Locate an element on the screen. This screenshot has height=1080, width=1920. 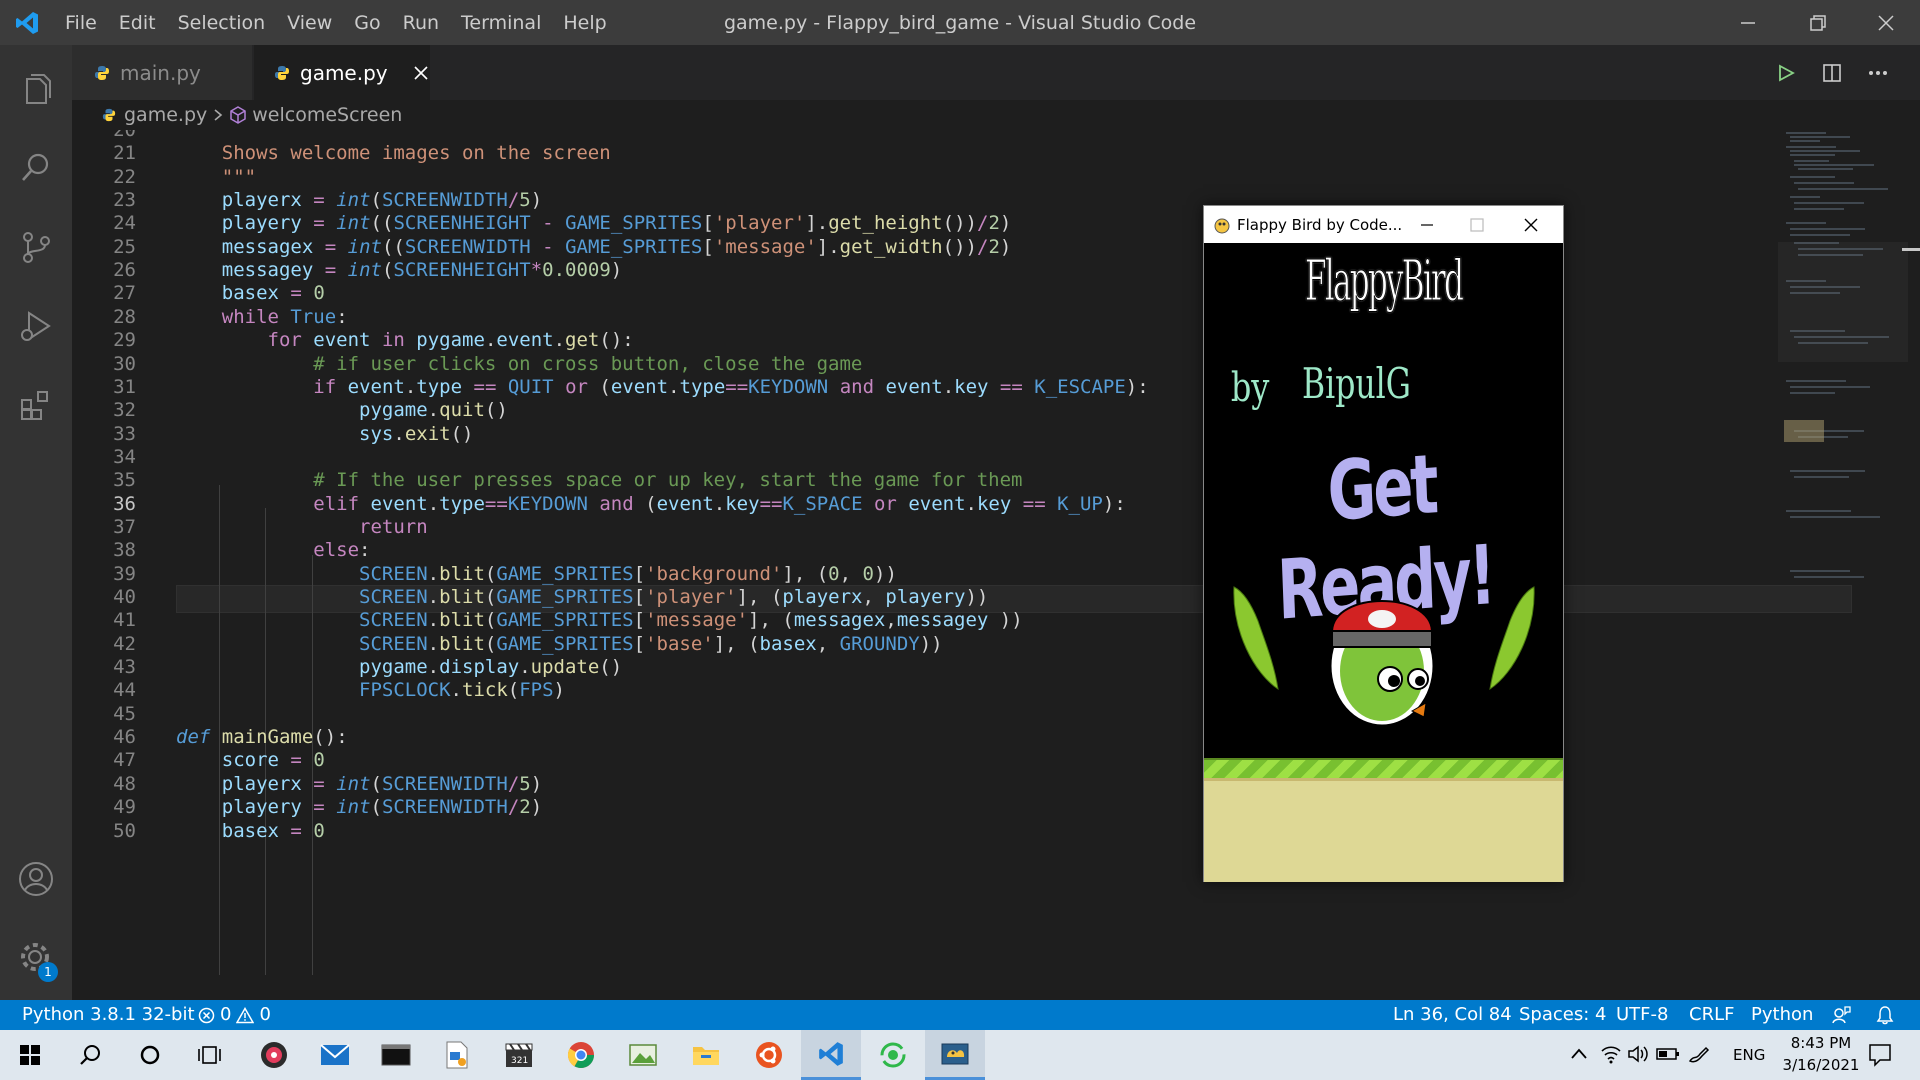
game-maximize-button is located at coordinates (1477, 224).